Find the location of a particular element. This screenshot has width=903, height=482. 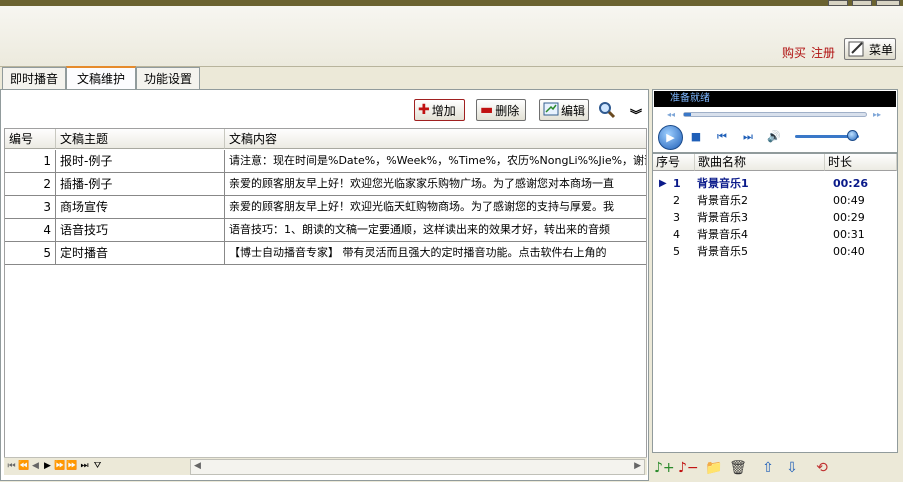

cell-title: 报时-例子 is located at coordinates (140, 161).